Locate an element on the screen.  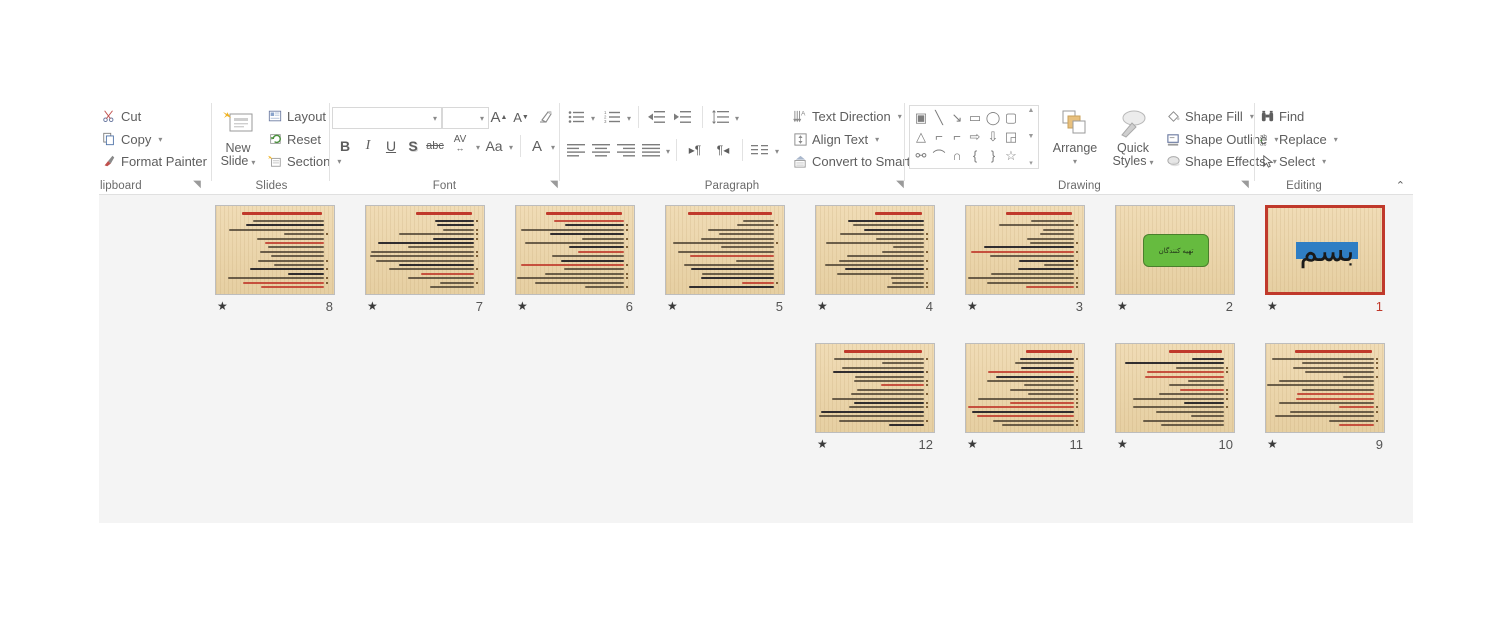
slide-thumbnail: ★ 10 is located at coordinates (1175, 399).